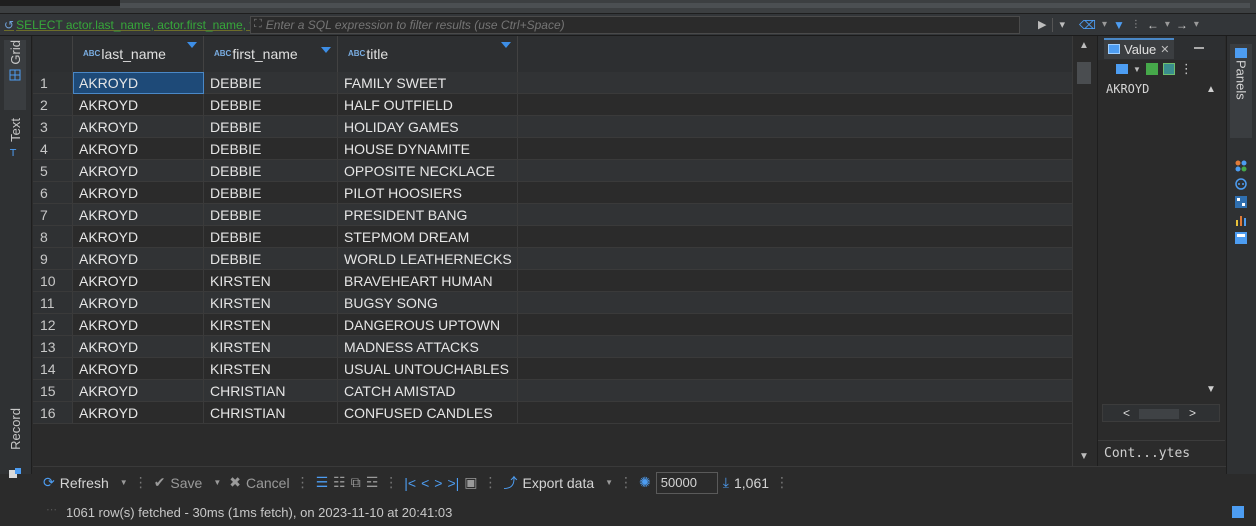 The height and width of the screenshot is (526, 1256). I want to click on chevron-up-icon: ▲, so click(1211, 89).